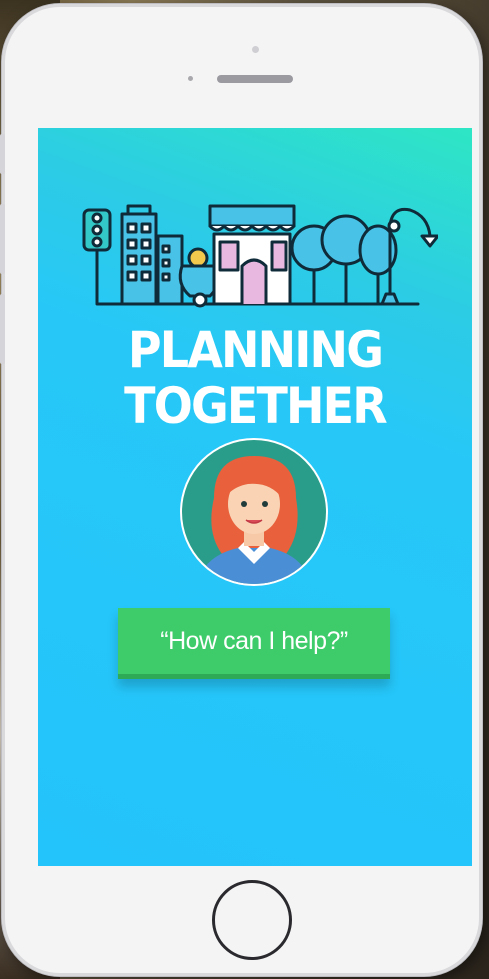 The width and height of the screenshot is (489, 979). I want to click on volume-up-button, so click(2, 239).